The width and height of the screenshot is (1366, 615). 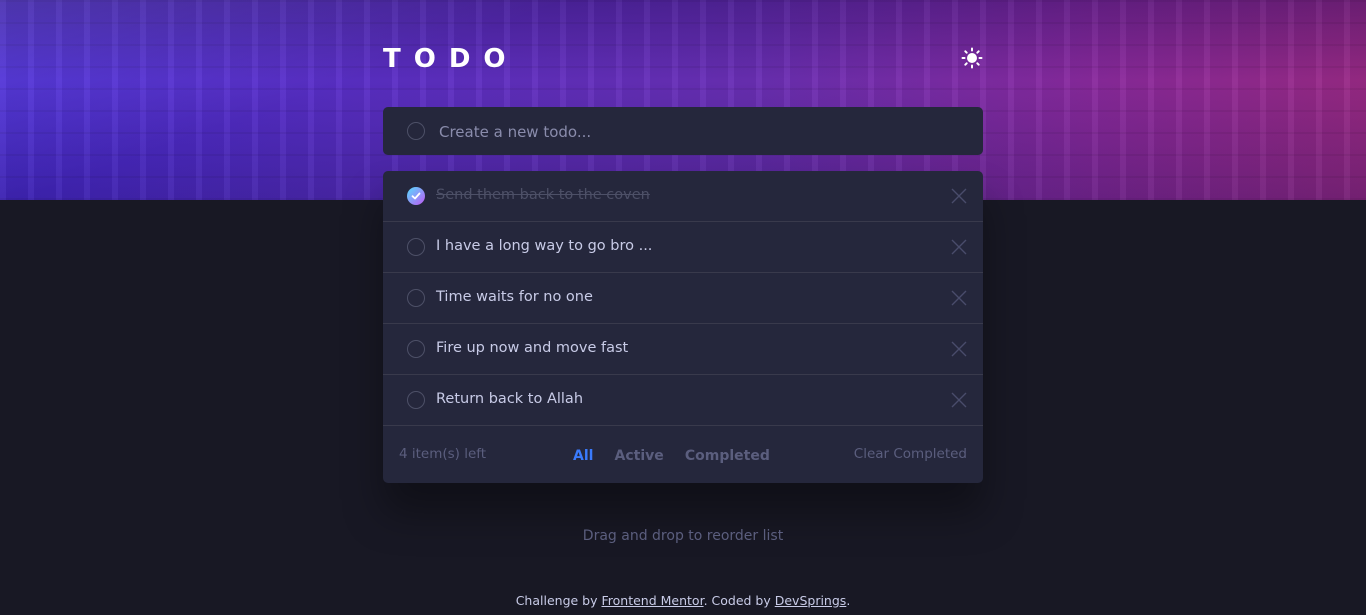 I want to click on new-todo-input, so click(x=689, y=132).